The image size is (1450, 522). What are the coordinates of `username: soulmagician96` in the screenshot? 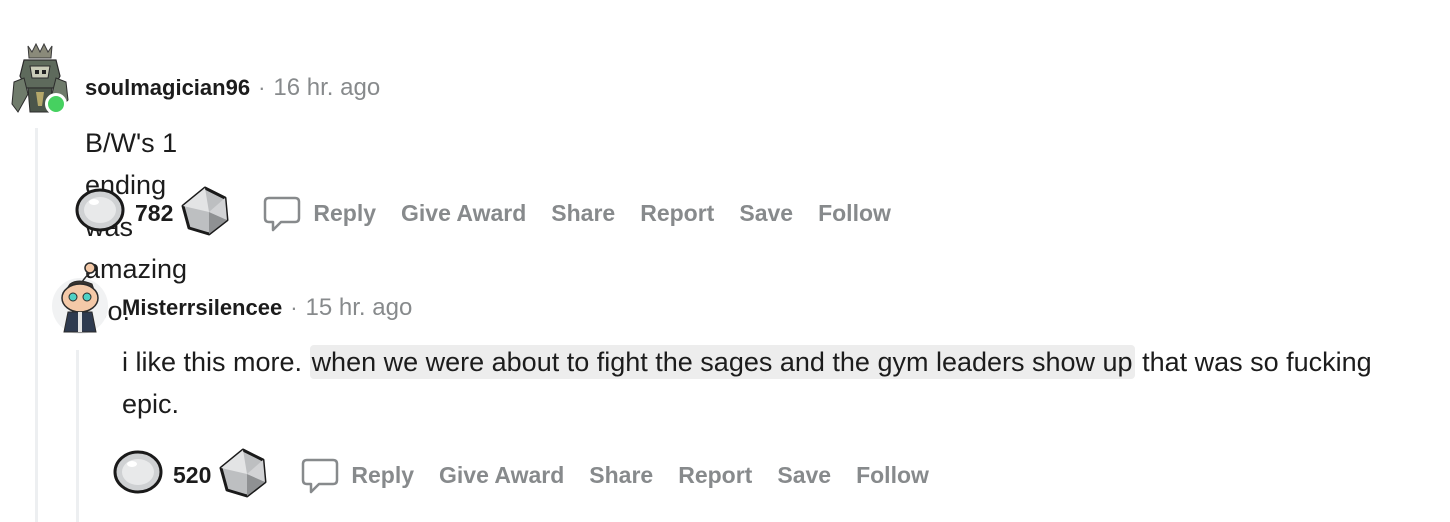 It's located at (167, 88).